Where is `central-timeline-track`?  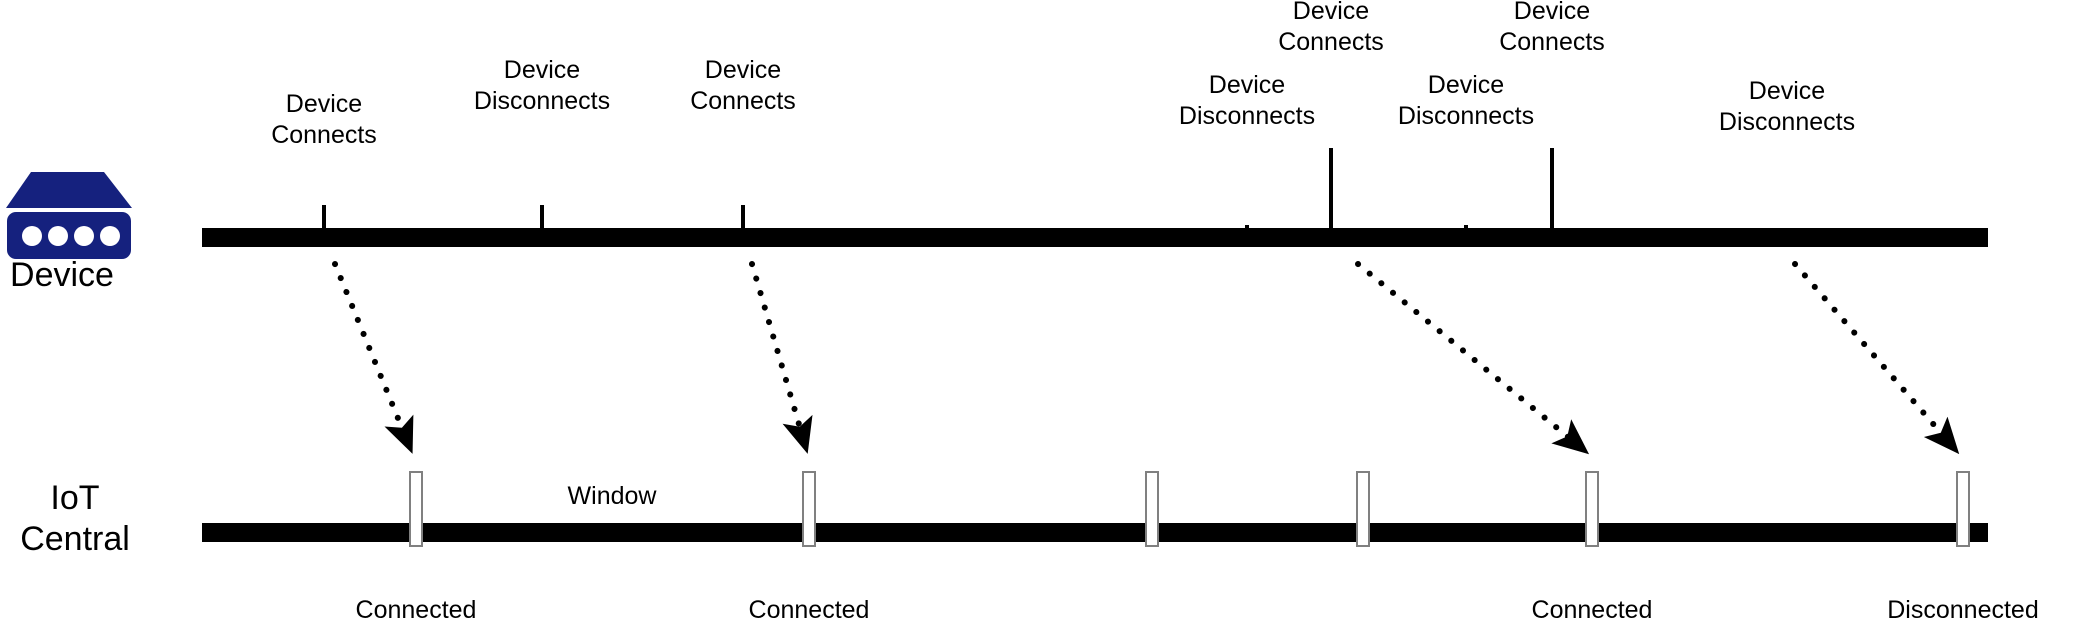 central-timeline-track is located at coordinates (1095, 532).